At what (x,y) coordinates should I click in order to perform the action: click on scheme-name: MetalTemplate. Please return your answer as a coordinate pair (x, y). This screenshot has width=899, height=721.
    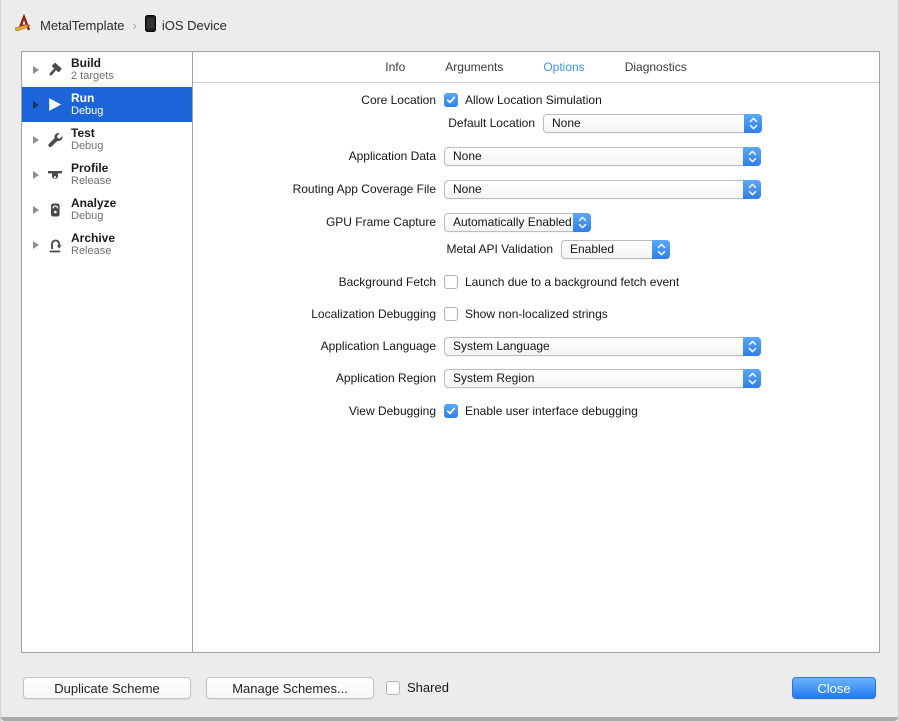
    Looking at the image, I should click on (82, 25).